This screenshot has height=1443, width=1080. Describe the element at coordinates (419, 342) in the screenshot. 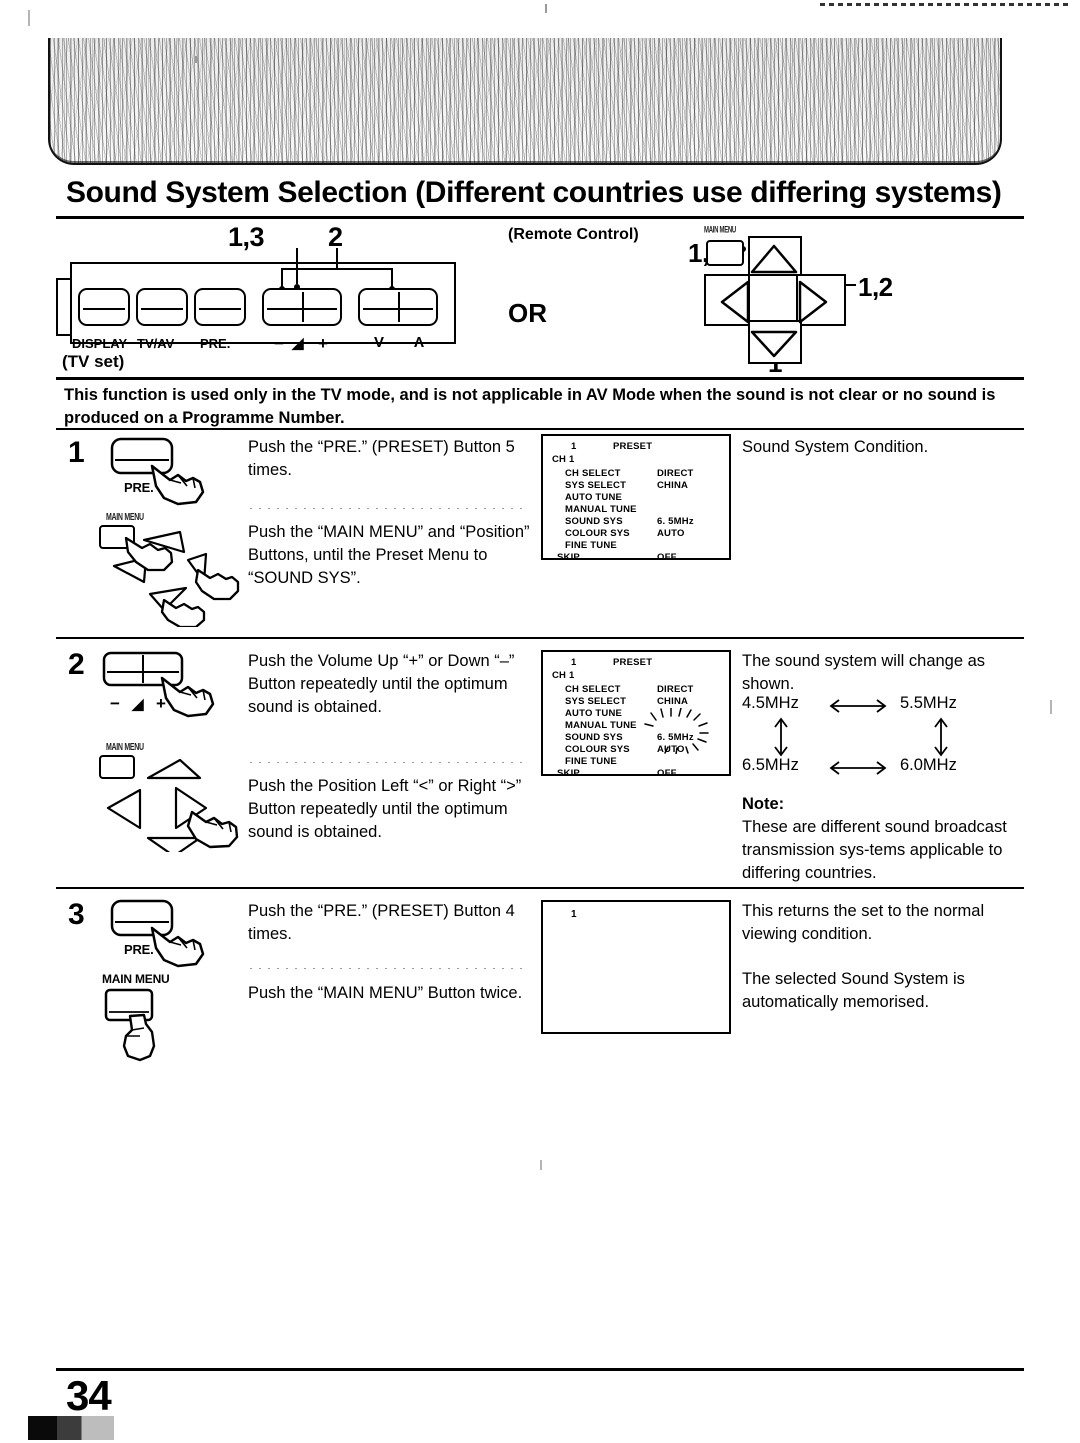

I see `tv-label-channel-up: Λ` at that location.